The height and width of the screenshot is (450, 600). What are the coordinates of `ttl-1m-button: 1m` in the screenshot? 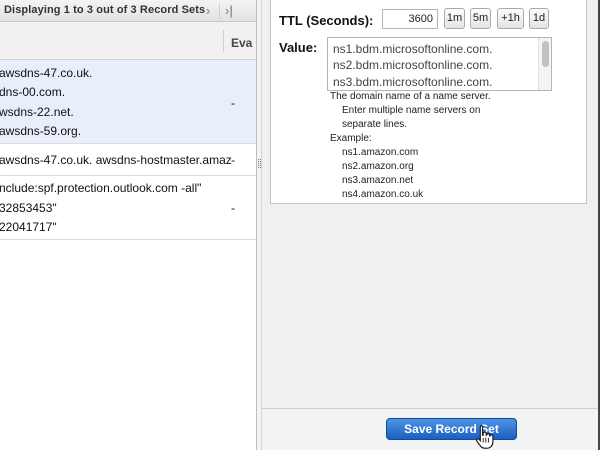 It's located at (454, 18).